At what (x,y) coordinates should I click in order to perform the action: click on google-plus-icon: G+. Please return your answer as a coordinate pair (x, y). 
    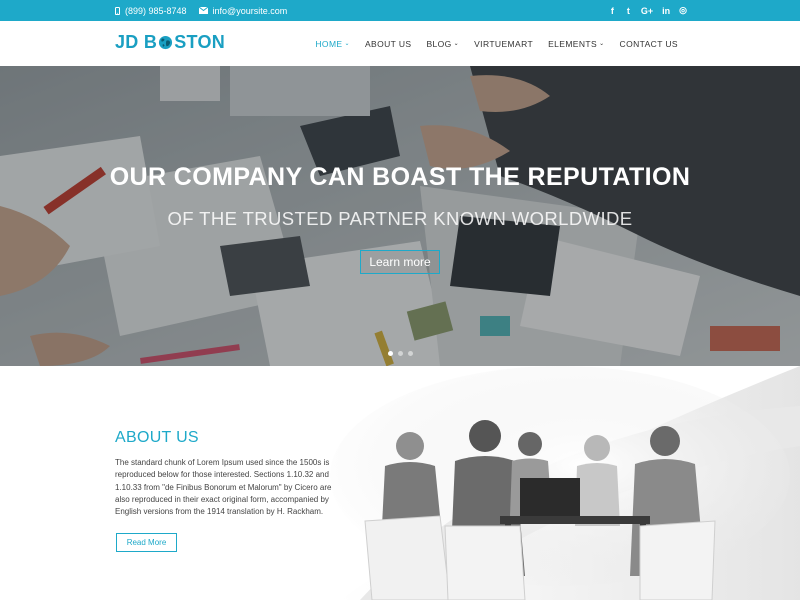
    Looking at the image, I should click on (647, 11).